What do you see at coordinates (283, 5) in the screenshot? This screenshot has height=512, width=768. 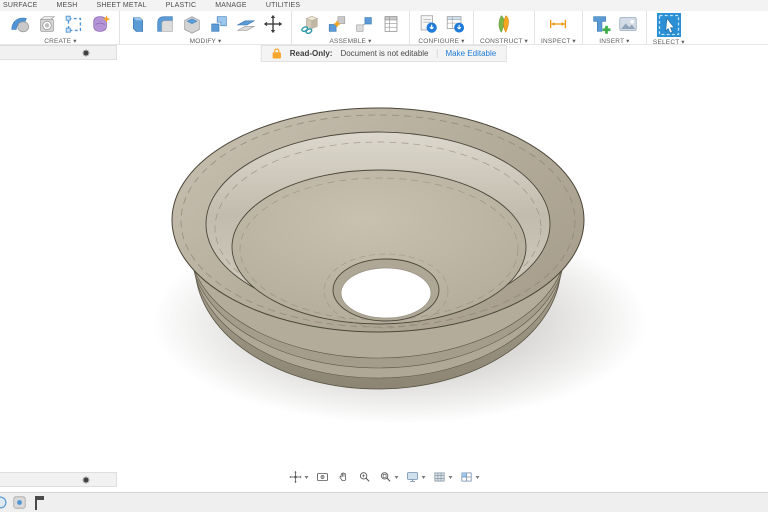 I see `tab-utilities: UTILITIES` at bounding box center [283, 5].